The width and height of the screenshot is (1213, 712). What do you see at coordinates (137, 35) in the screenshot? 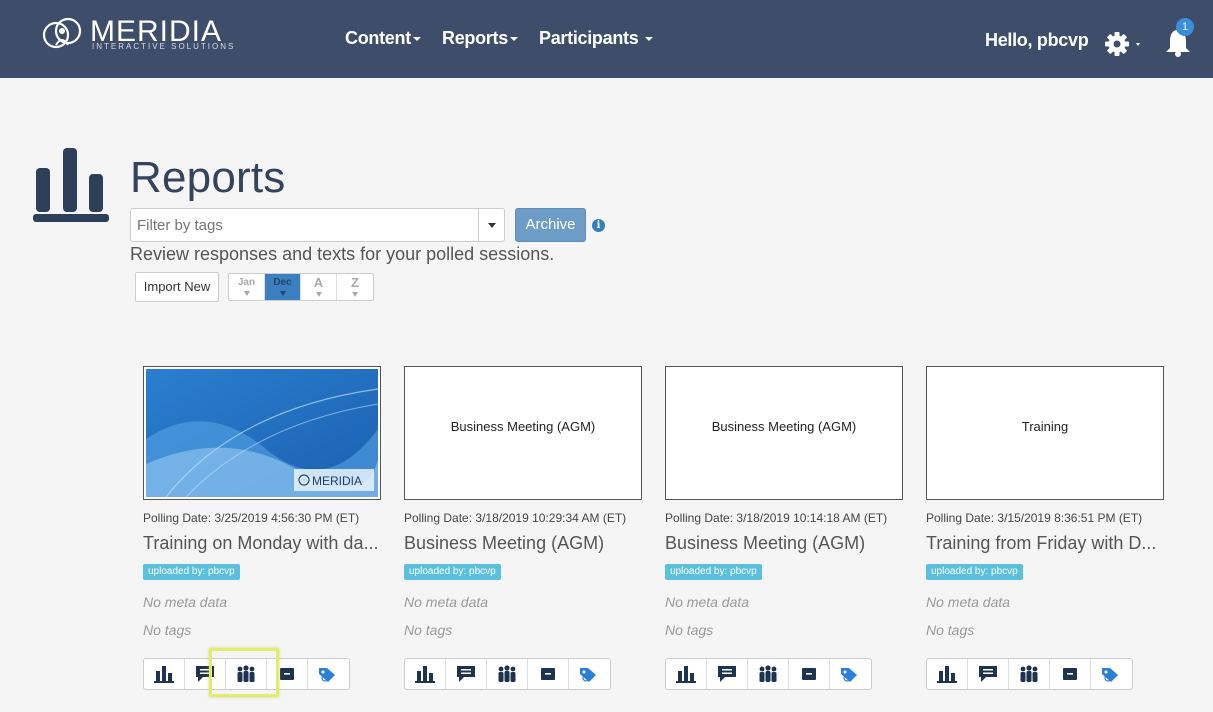
I see `meridia-logo: MERIDIA INTERACTIVE SOLUTIONS` at bounding box center [137, 35].